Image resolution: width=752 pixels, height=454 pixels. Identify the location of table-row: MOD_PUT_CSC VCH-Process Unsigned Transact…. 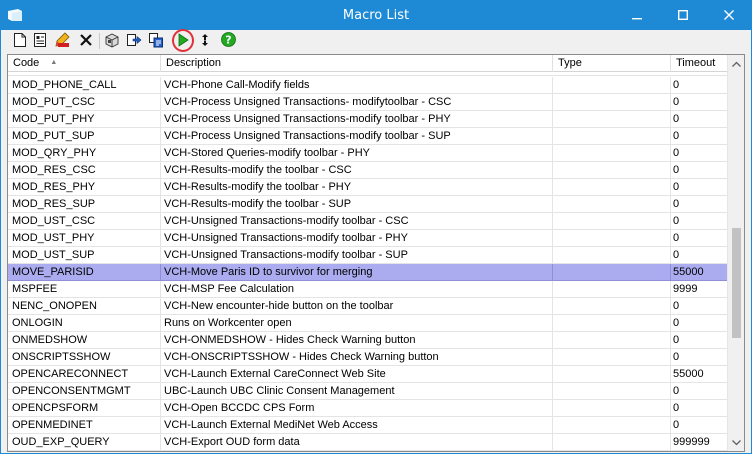
(368, 102).